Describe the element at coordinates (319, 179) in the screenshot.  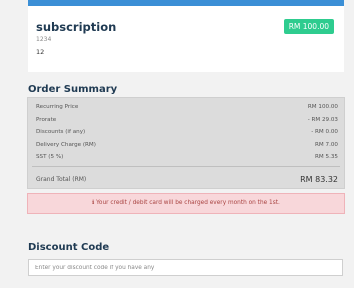
I see `grand-total-value: RM 83.32` at that location.